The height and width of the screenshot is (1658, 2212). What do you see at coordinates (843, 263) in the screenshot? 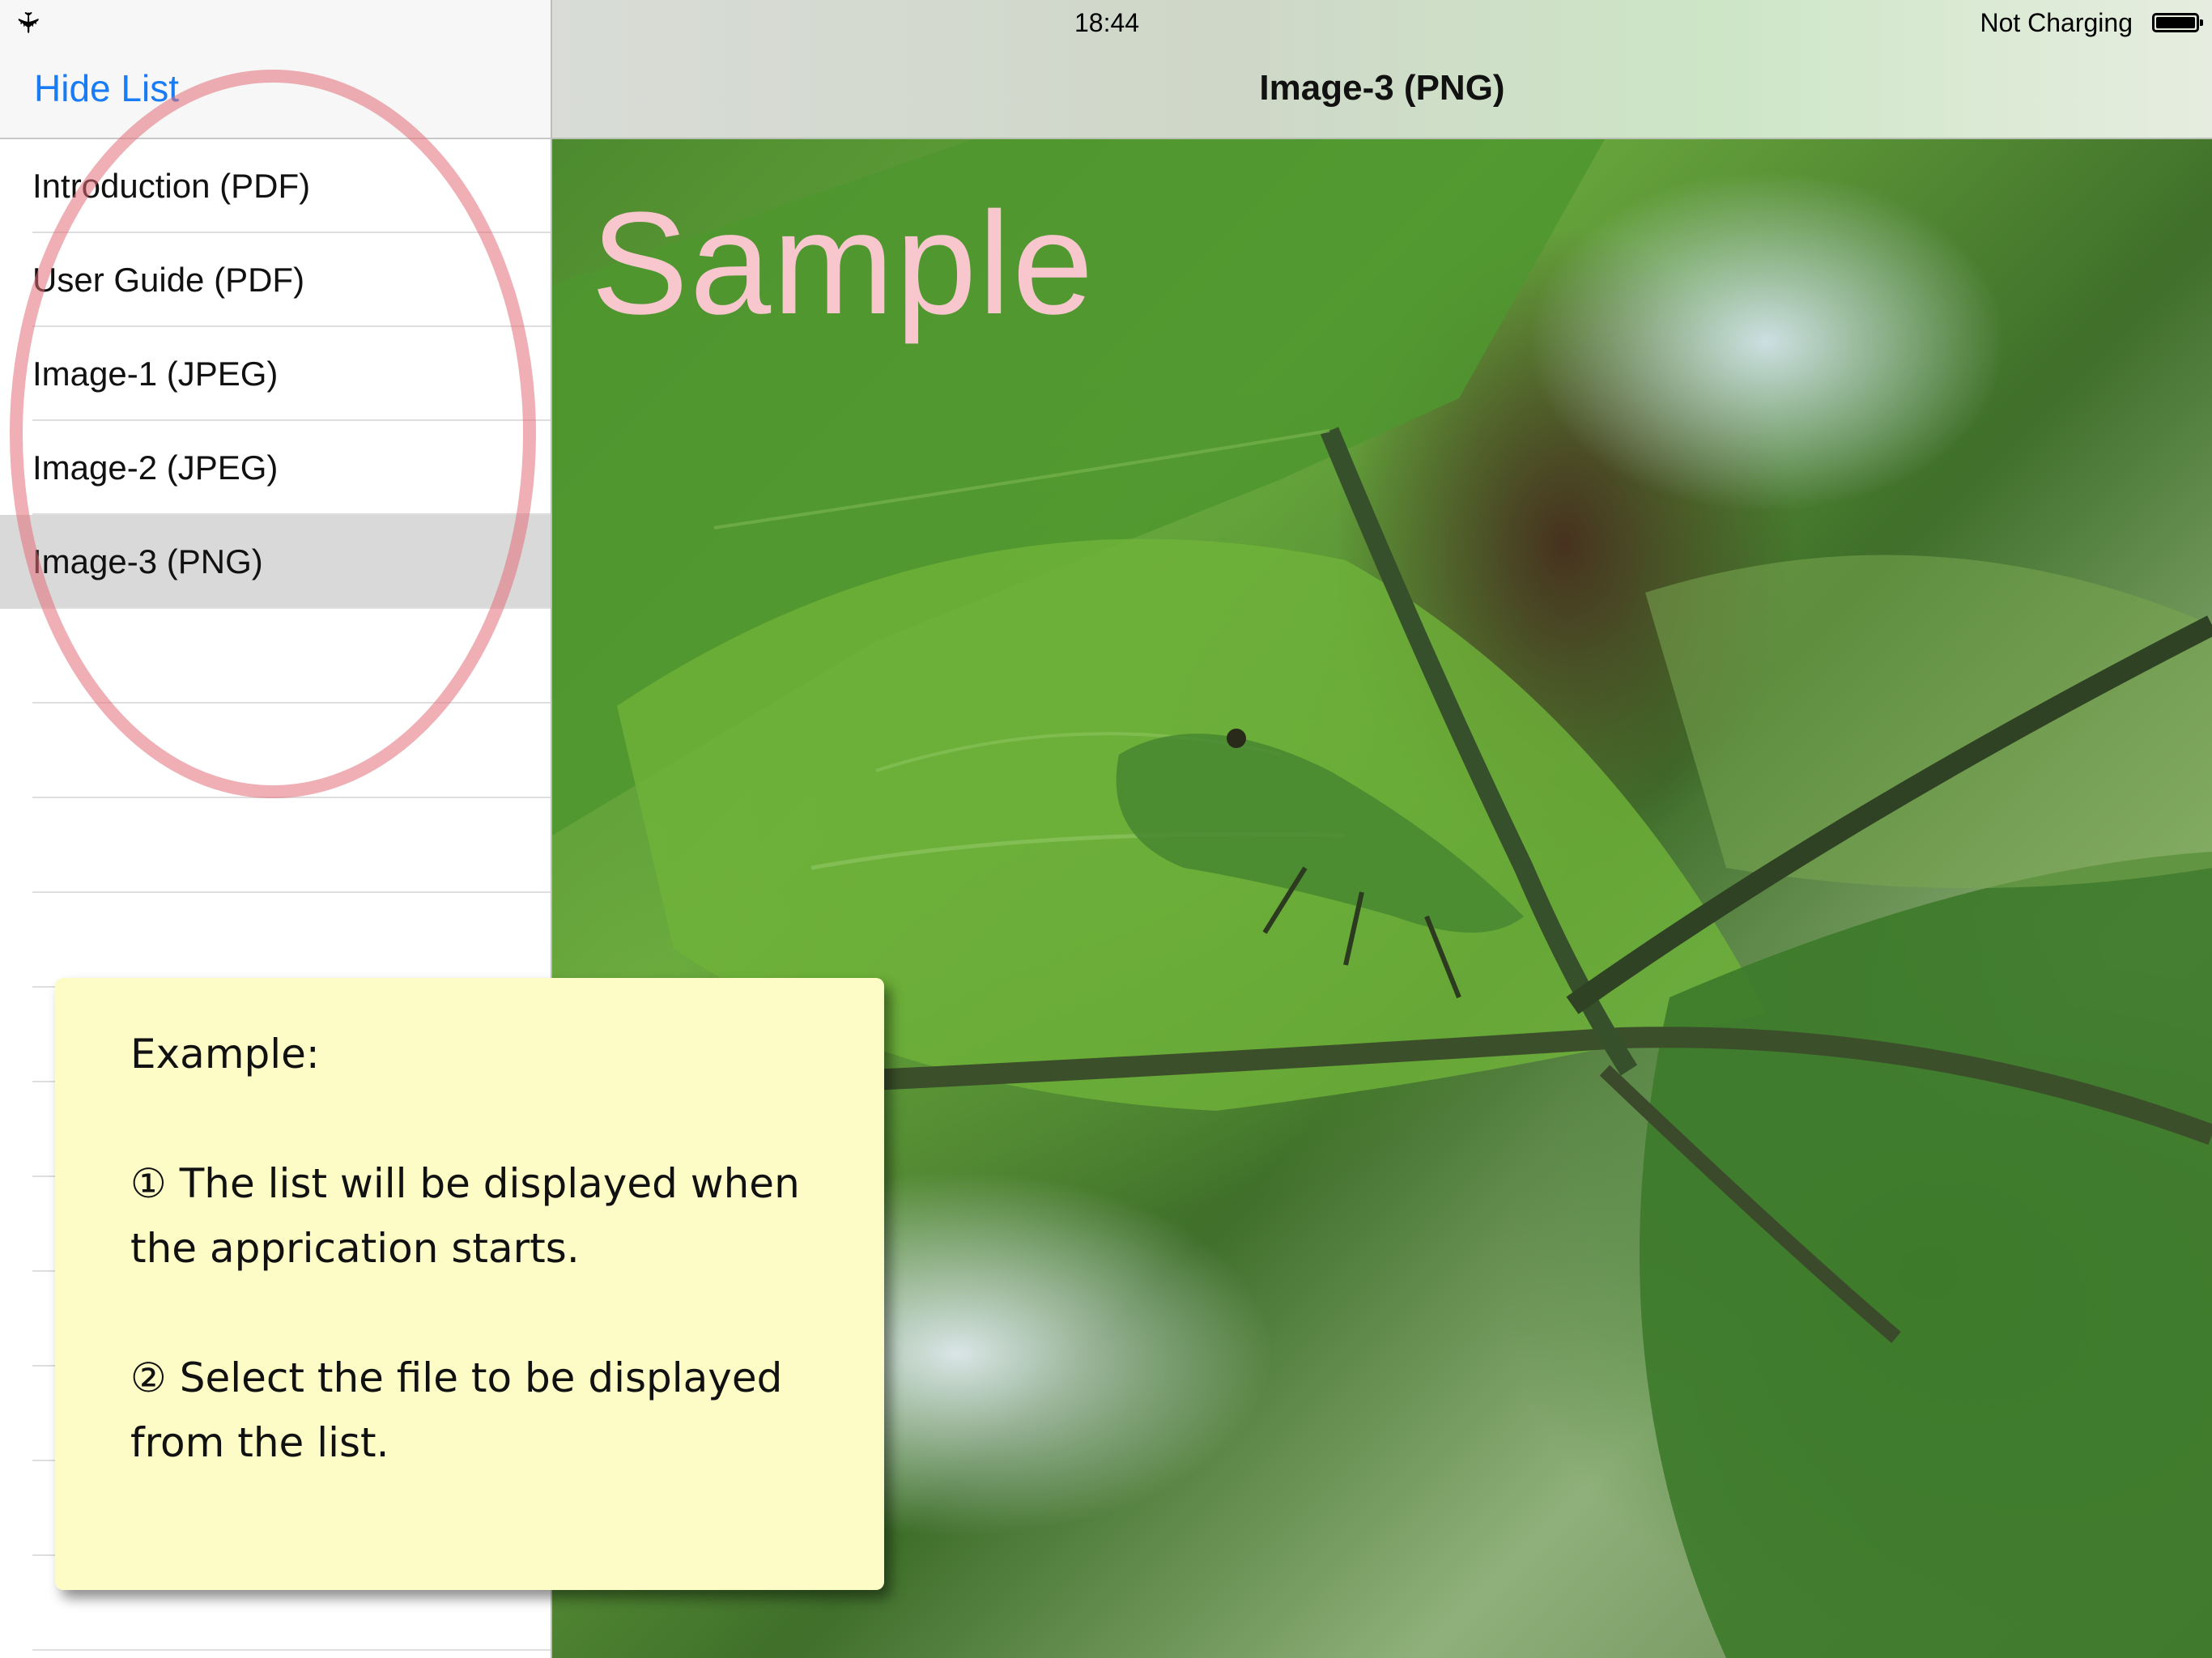
I see `sample-watermark: Sample` at bounding box center [843, 263].